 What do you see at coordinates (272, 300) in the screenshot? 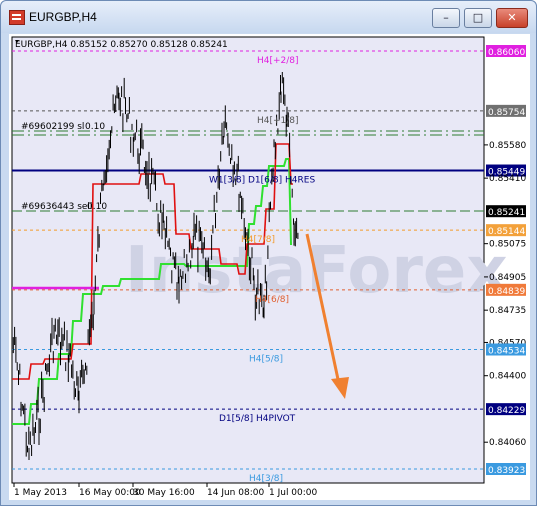
I see `level-label: H4[6/8]` at bounding box center [272, 300].